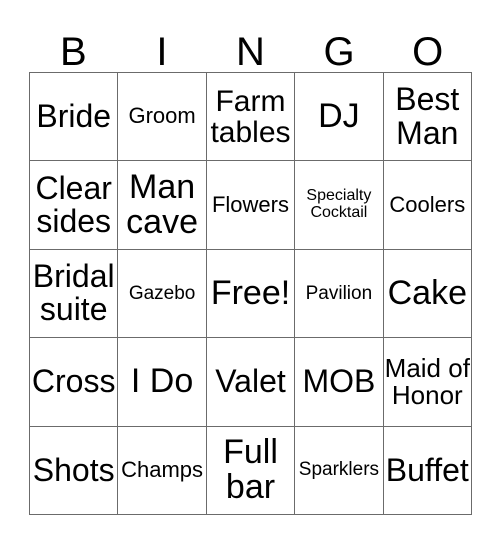  I want to click on bingo-cell-g1: DJ, so click(339, 117).